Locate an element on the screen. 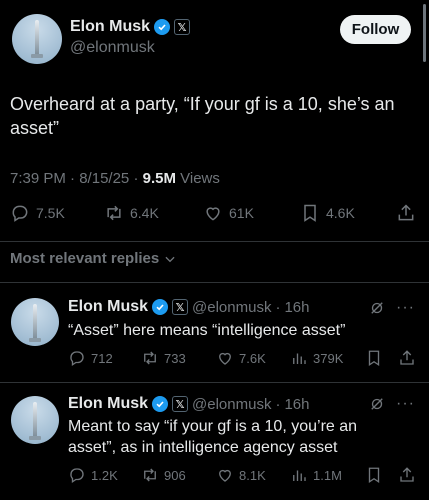  views-count: 379K is located at coordinates (328, 358).